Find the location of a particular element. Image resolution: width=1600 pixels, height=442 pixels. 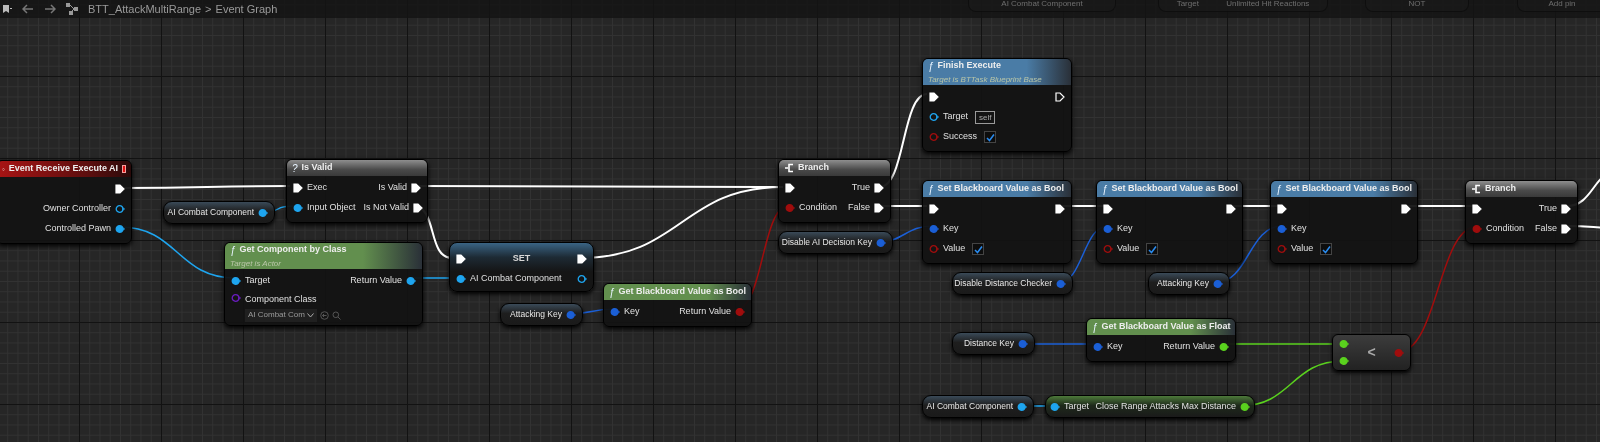

node-title: Get Blackboard Value as Float is located at coordinates (1166, 327).